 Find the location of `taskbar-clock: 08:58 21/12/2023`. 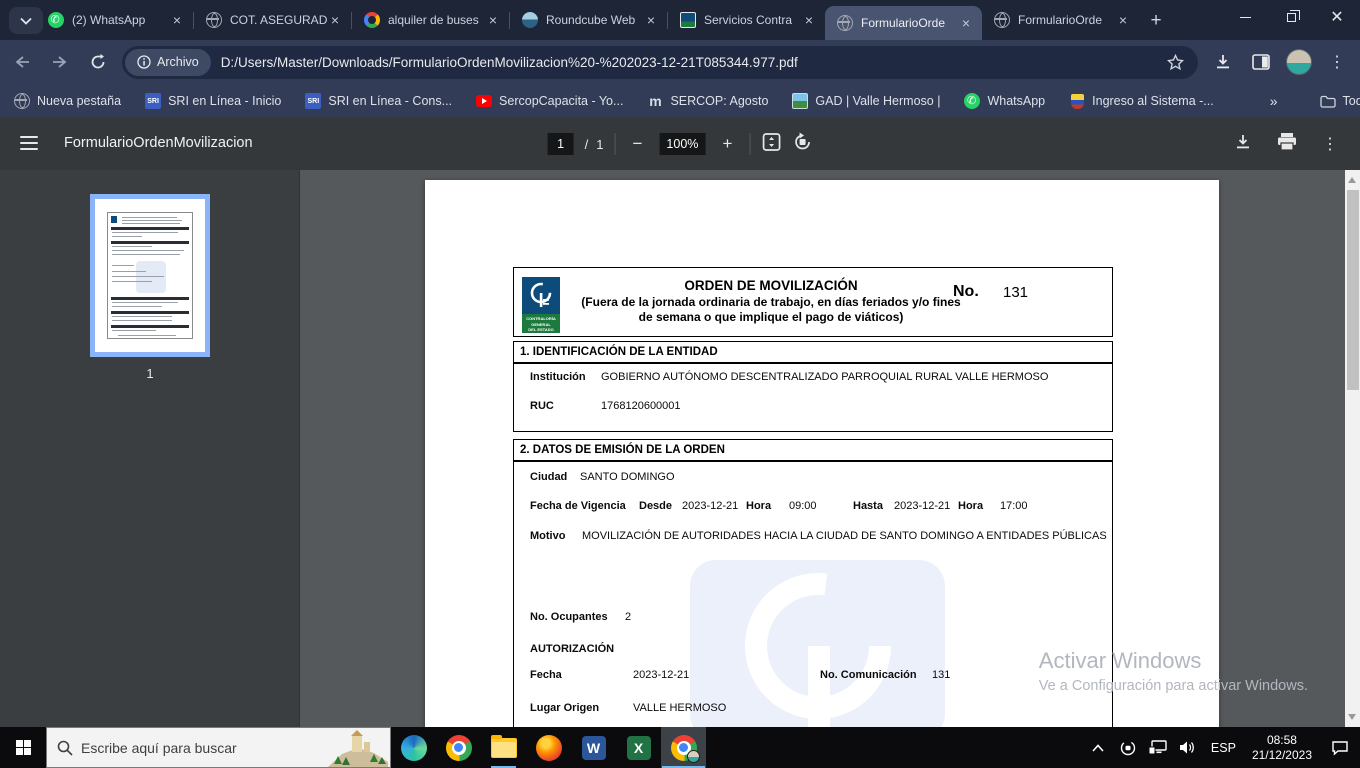

taskbar-clock: 08:58 21/12/2023 is located at coordinates (1282, 748).